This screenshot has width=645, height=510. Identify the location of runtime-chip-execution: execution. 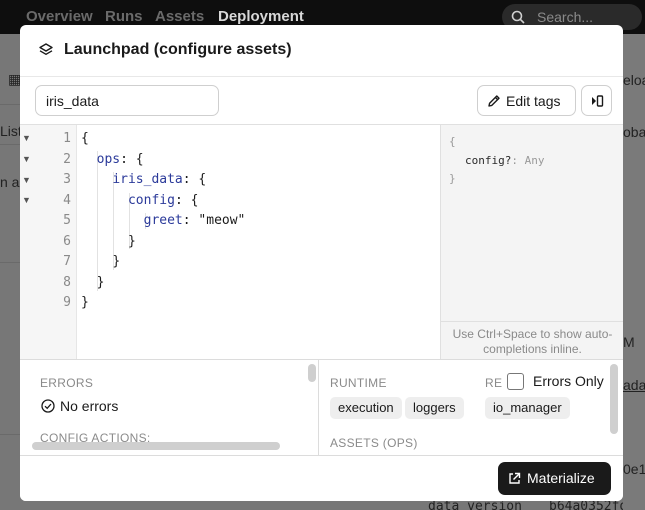
(366, 408).